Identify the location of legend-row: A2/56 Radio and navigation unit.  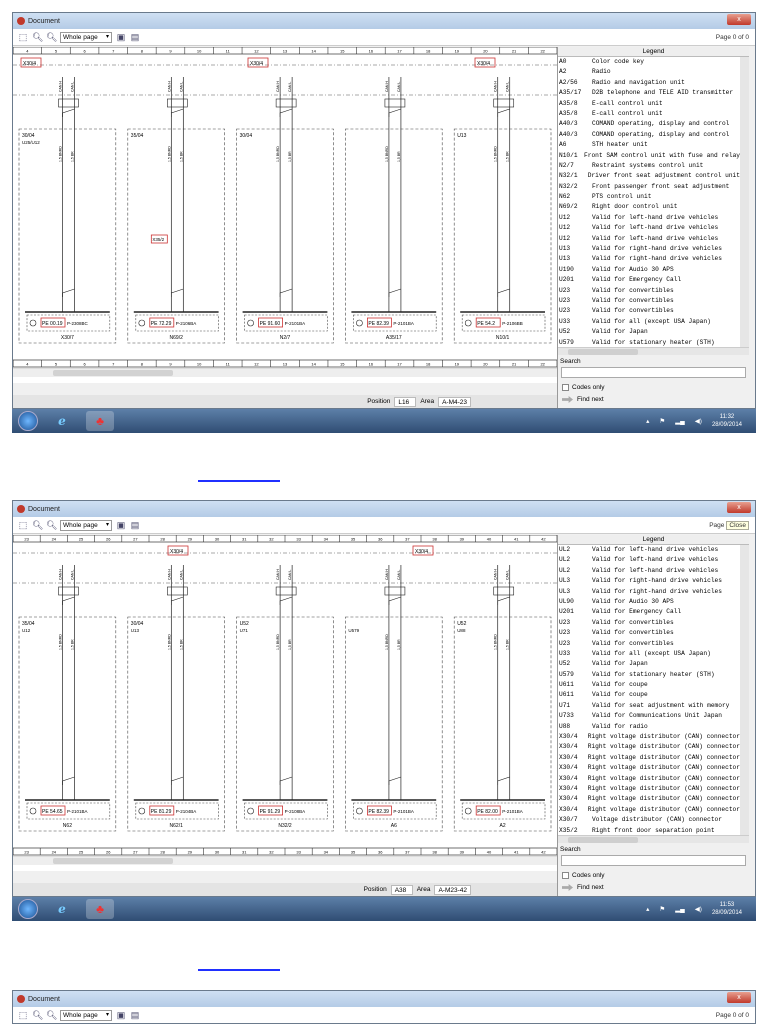
(649, 83).